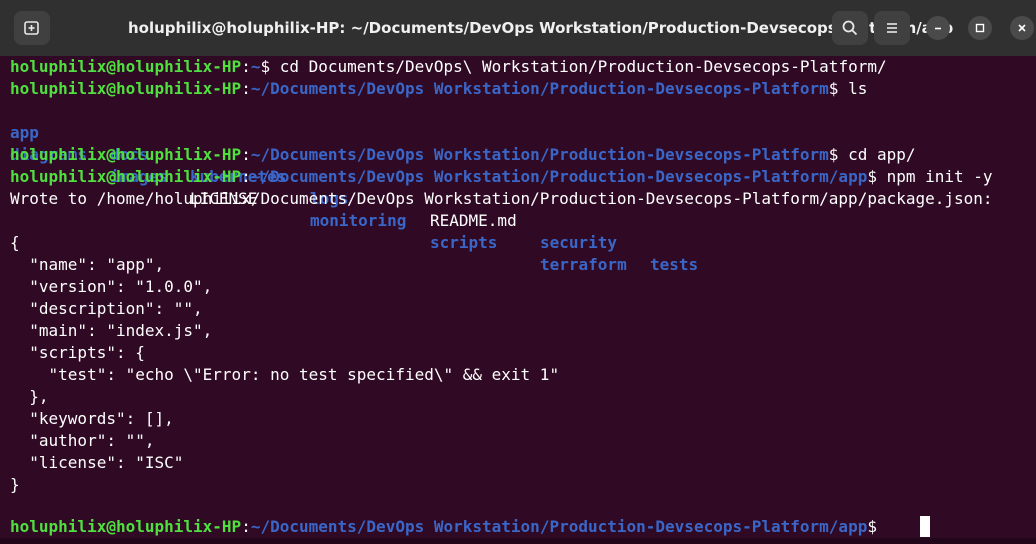  I want to click on close-icon, so click(1022, 28).